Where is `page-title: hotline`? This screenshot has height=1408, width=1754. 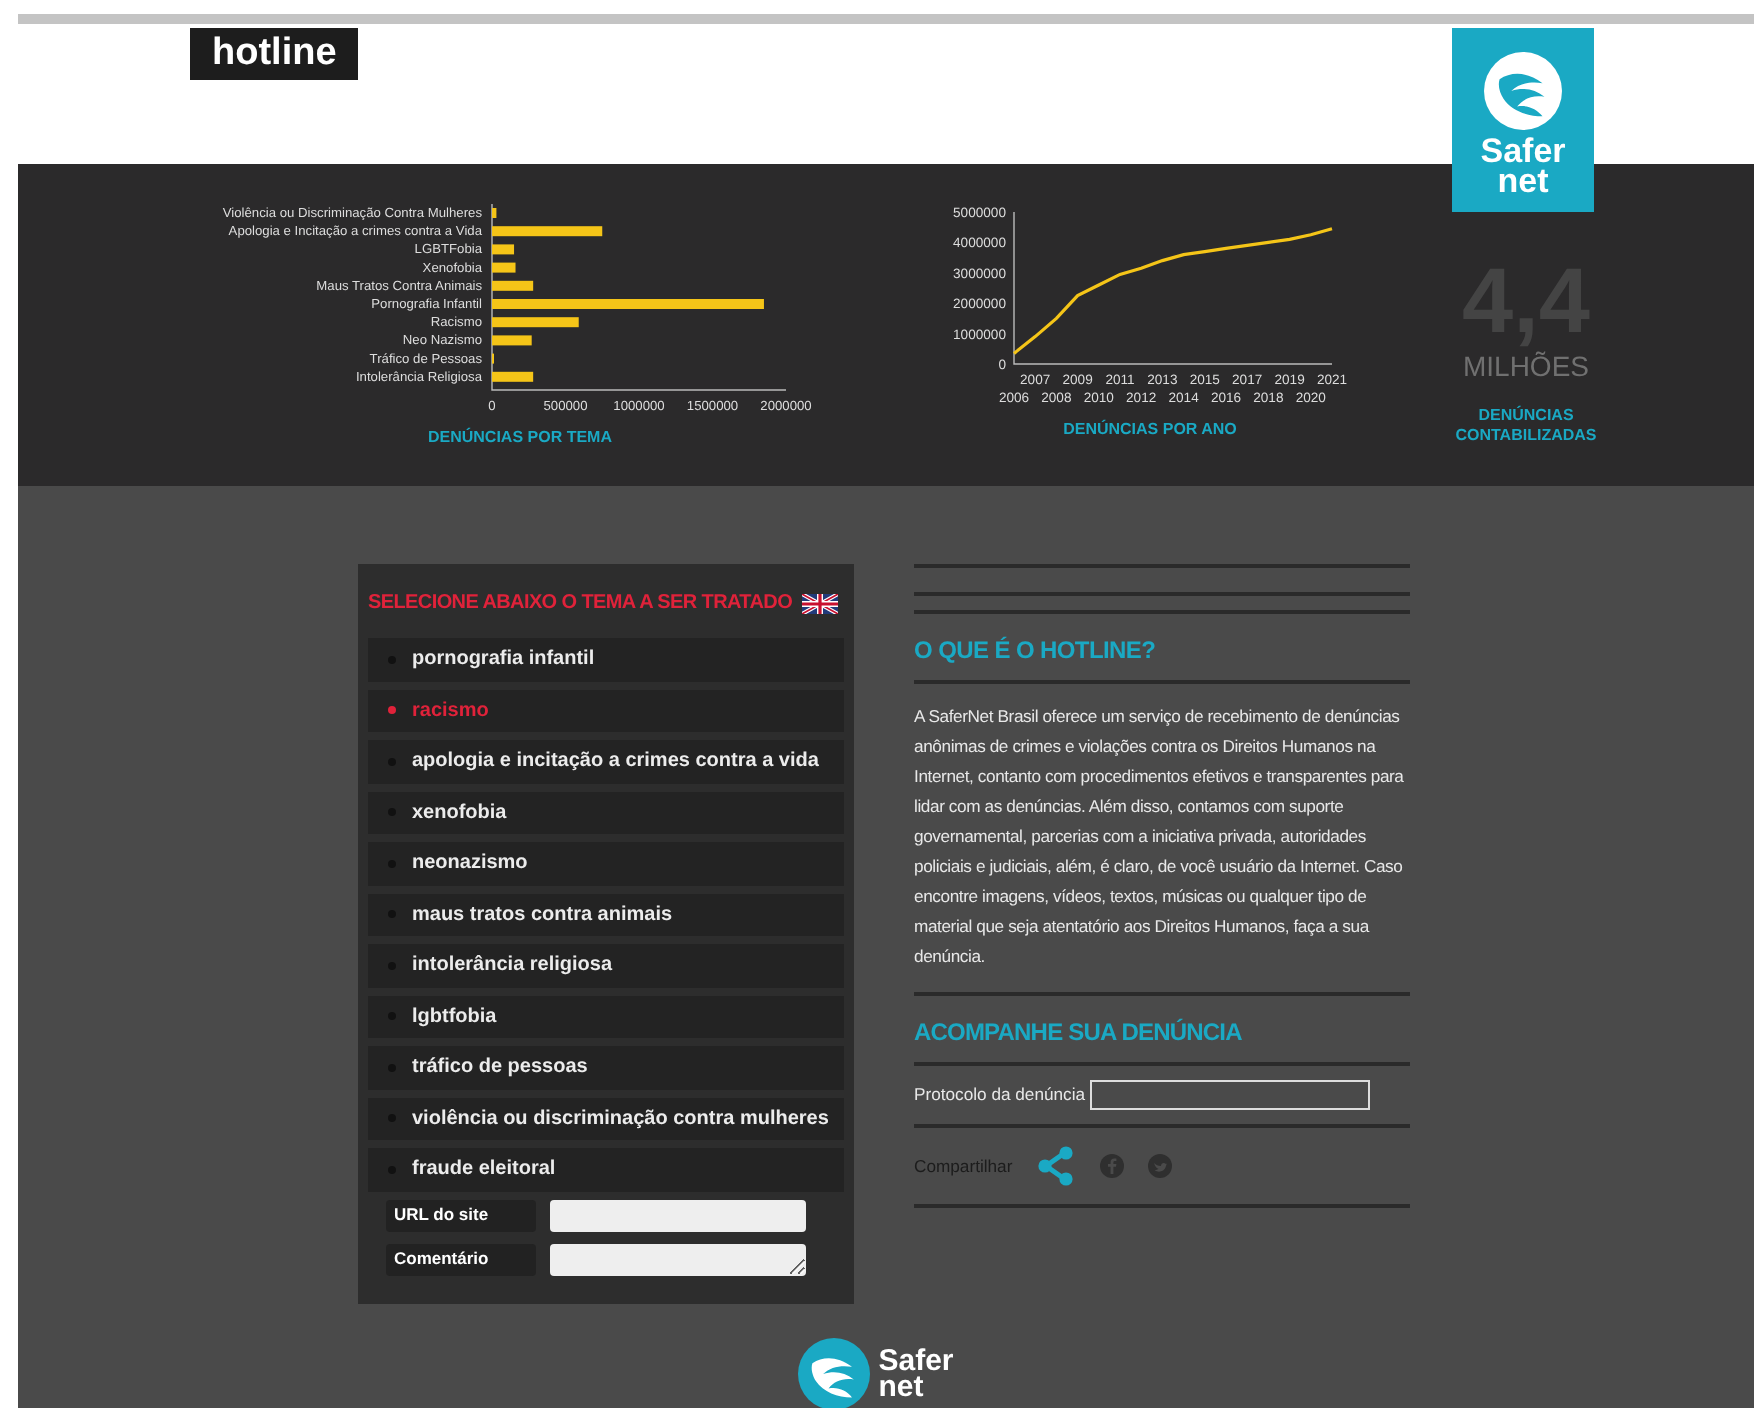
page-title: hotline is located at coordinates (274, 54).